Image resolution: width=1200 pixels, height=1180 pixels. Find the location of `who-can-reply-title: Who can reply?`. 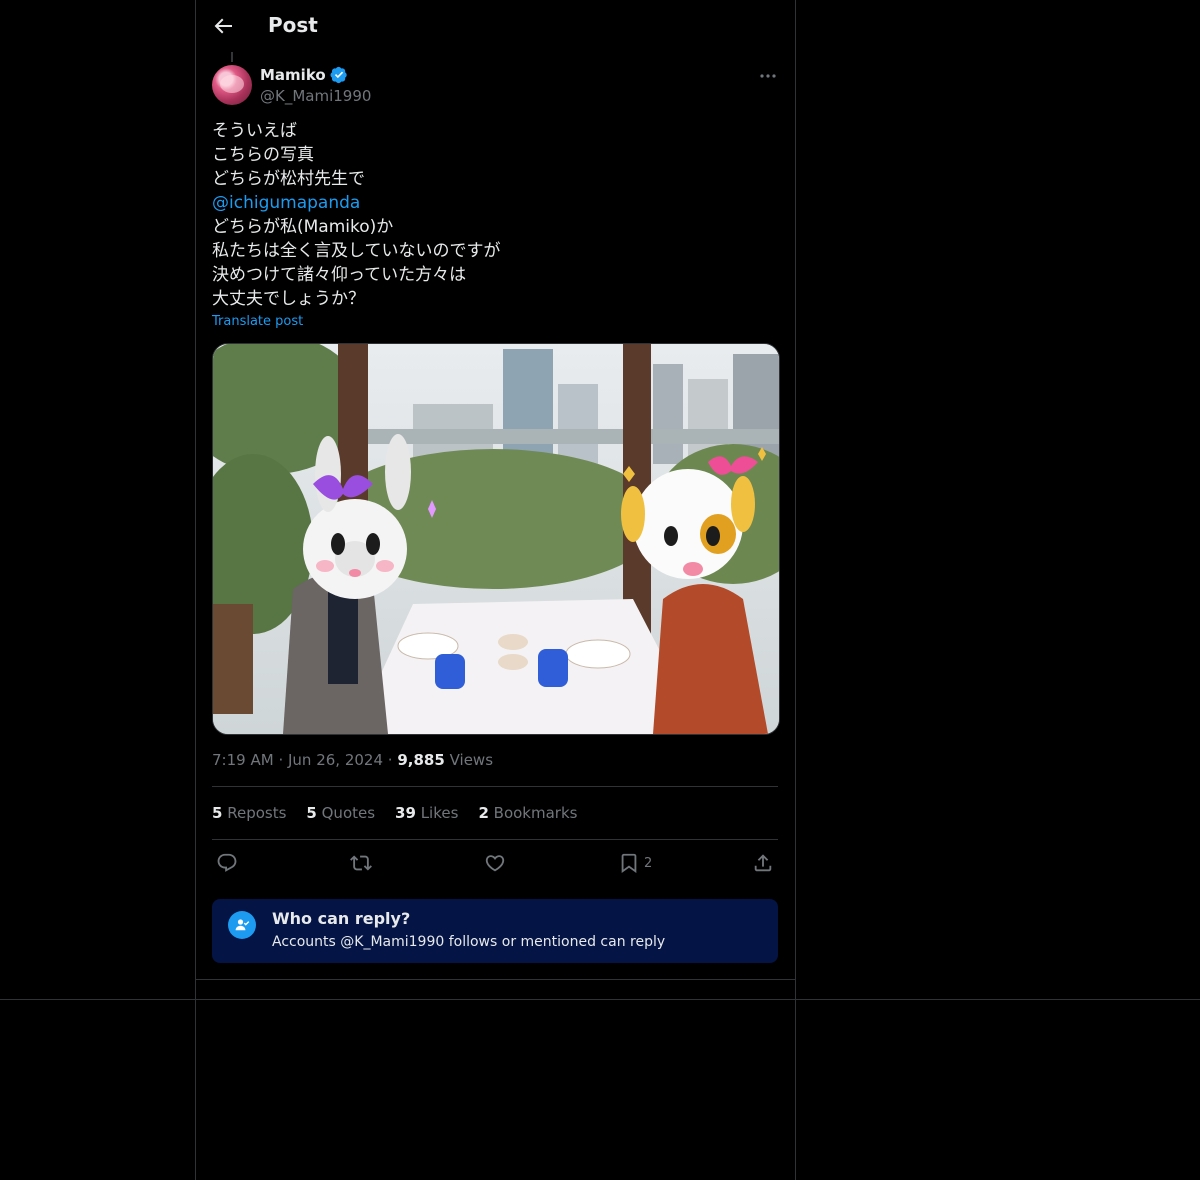

who-can-reply-title: Who can reply? is located at coordinates (341, 918).